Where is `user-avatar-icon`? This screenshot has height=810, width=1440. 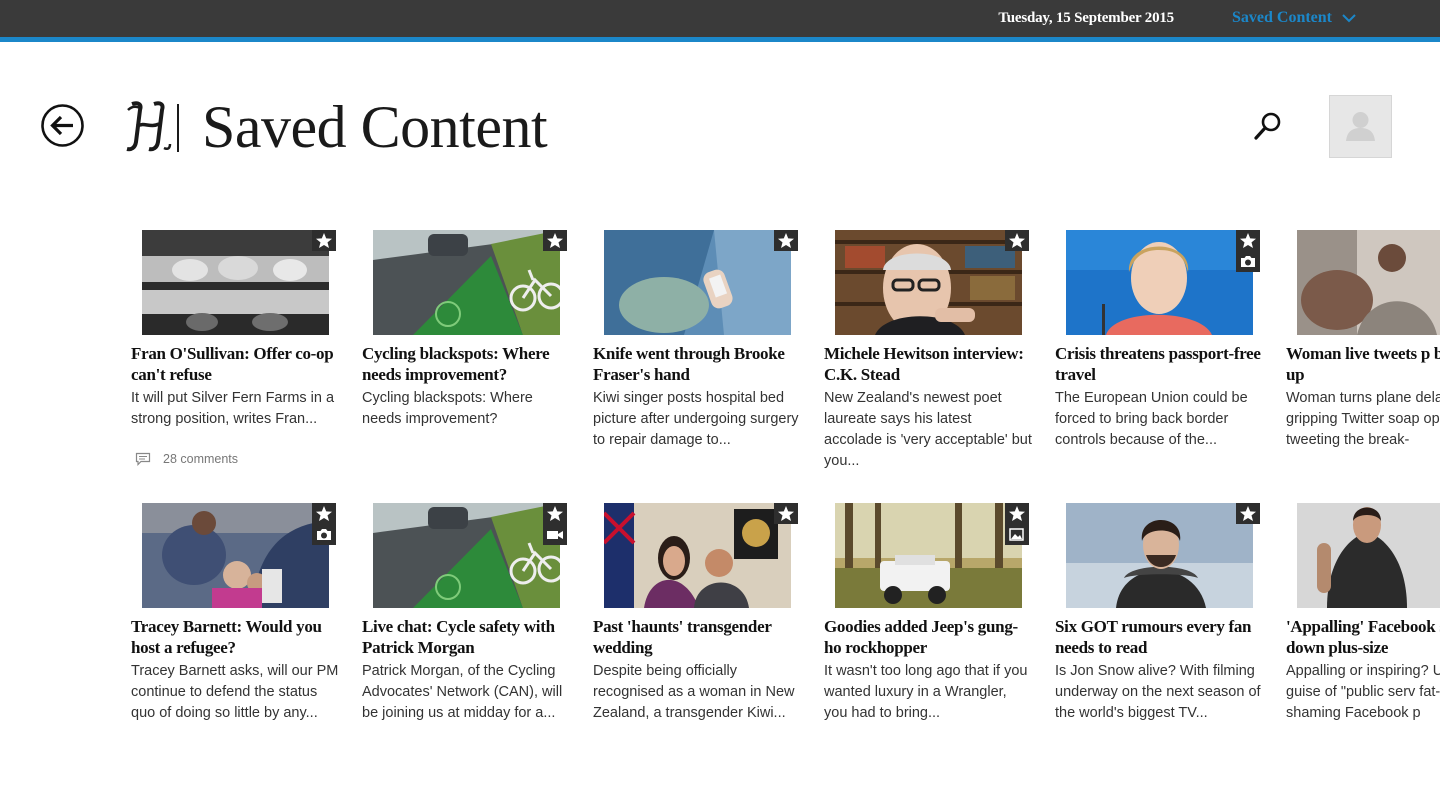 user-avatar-icon is located at coordinates (1360, 126).